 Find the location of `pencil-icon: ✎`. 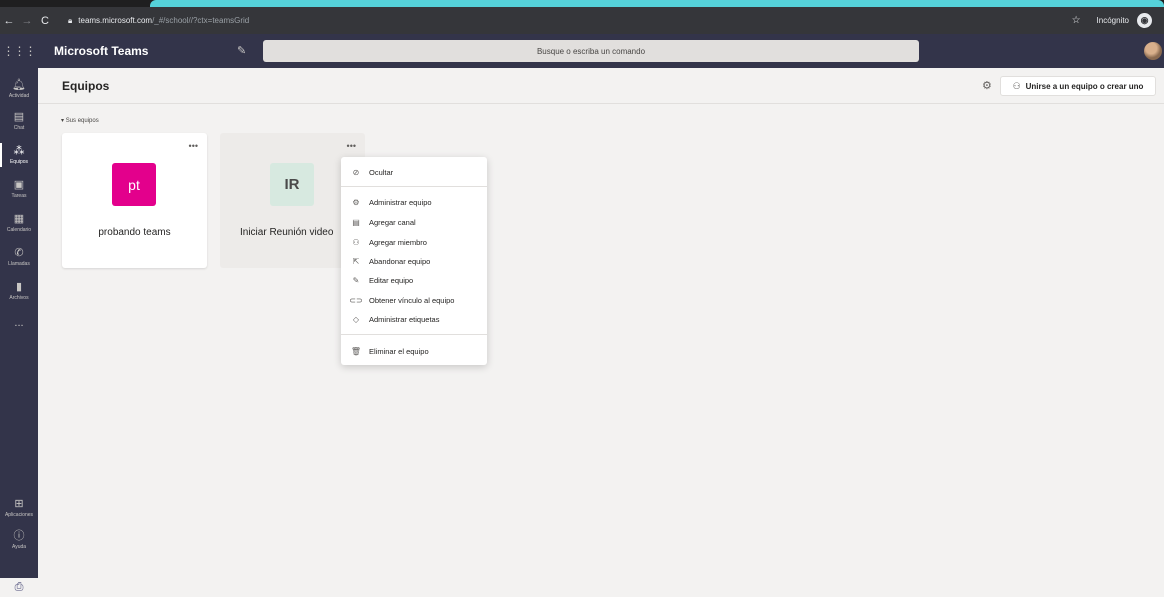

pencil-icon: ✎ is located at coordinates (356, 280).